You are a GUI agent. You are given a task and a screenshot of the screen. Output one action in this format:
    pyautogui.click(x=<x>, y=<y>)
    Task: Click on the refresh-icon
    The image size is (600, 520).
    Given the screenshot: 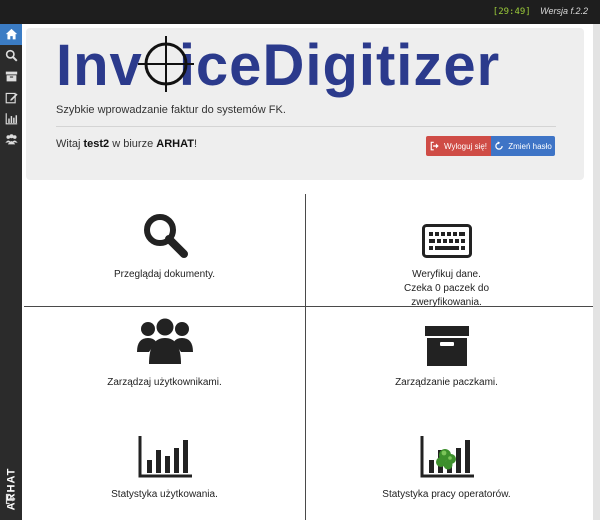 What is the action you would take?
    pyautogui.click(x=499, y=145)
    